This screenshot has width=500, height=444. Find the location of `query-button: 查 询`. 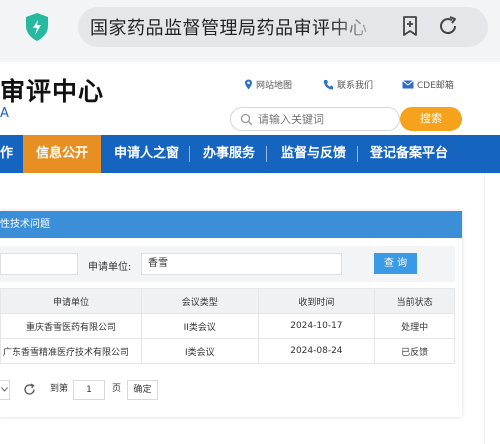

query-button: 查 询 is located at coordinates (395, 263).